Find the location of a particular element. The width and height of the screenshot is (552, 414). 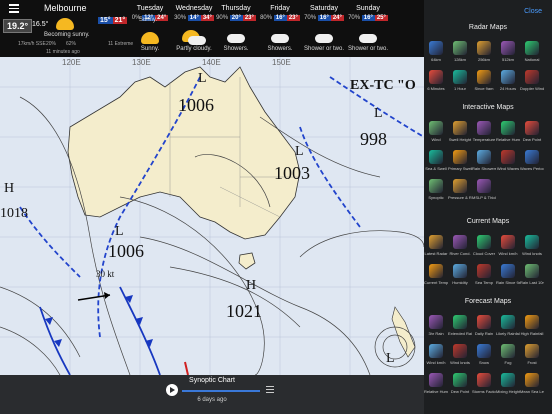

map-tile-label: 24 Hours is located at coordinates (508, 88).